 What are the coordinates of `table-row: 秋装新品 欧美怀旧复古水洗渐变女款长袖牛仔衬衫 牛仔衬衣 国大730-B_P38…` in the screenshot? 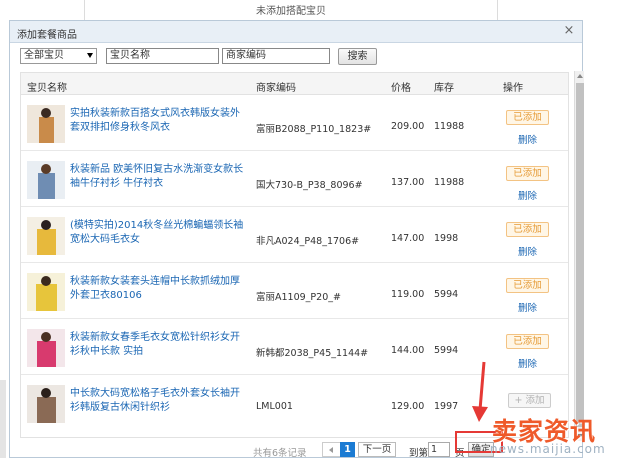 It's located at (294, 179).